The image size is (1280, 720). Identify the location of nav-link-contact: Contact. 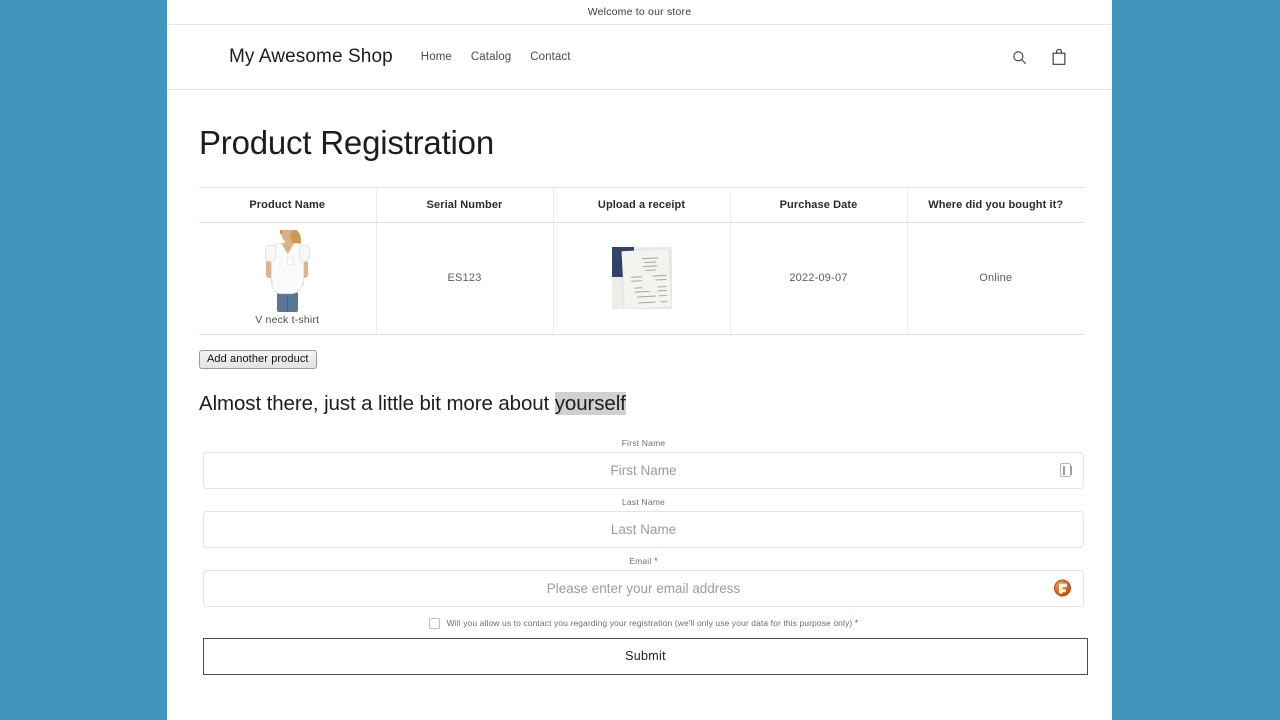
(550, 57).